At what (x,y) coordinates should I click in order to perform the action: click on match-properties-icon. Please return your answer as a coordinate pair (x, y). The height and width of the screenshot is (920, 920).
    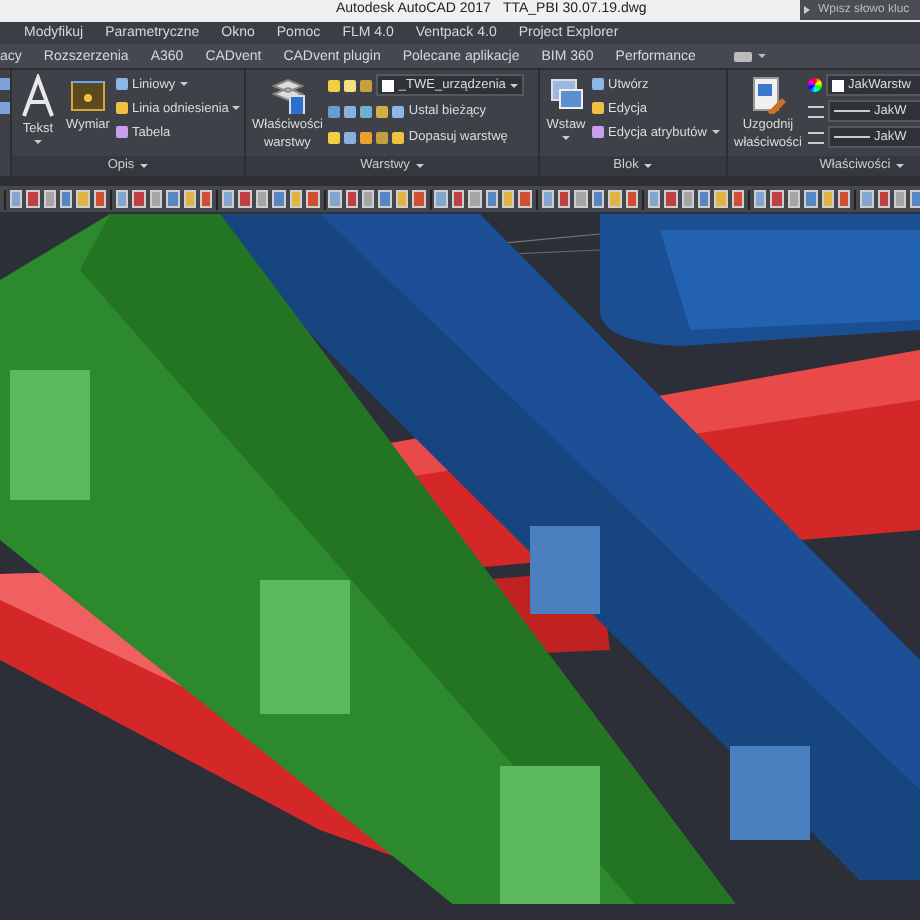
    Looking at the image, I should click on (767, 94).